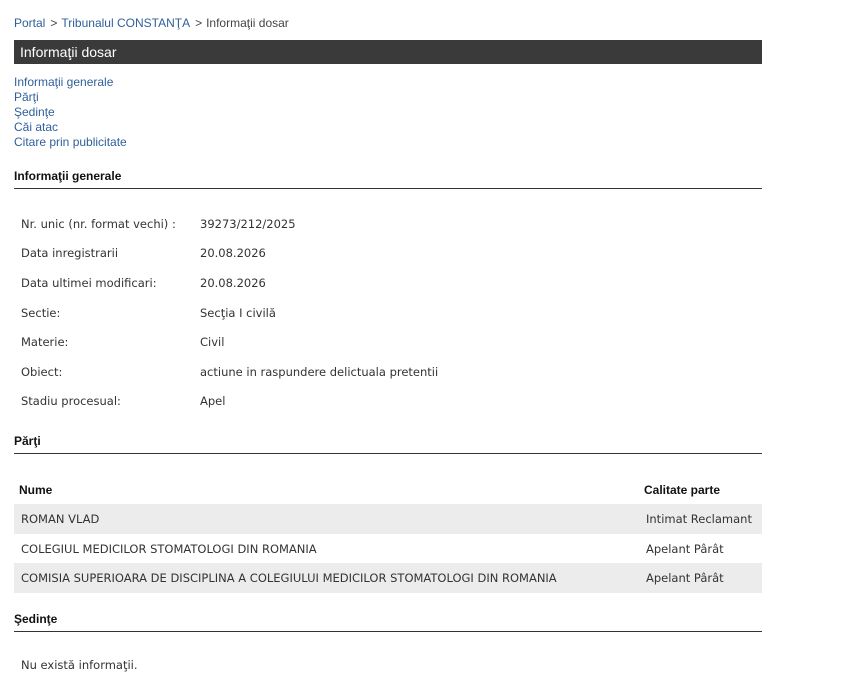 This screenshot has width=855, height=691. What do you see at coordinates (42, 371) in the screenshot?
I see `info-label: Obiect:` at bounding box center [42, 371].